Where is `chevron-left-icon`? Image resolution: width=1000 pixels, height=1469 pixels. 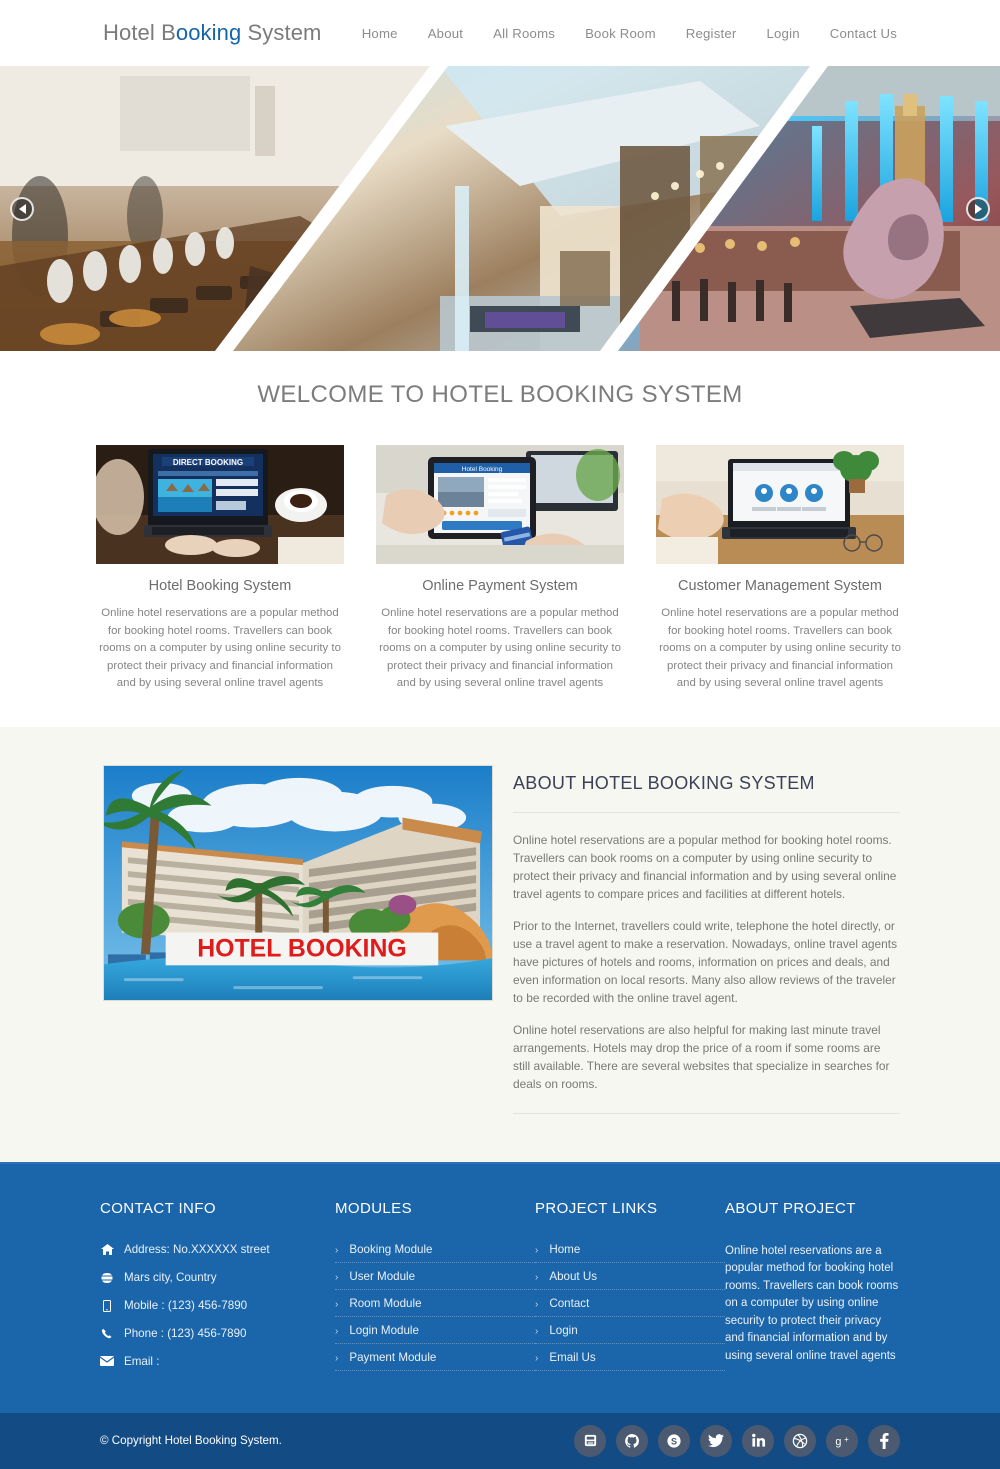
chevron-left-icon is located at coordinates (22, 208).